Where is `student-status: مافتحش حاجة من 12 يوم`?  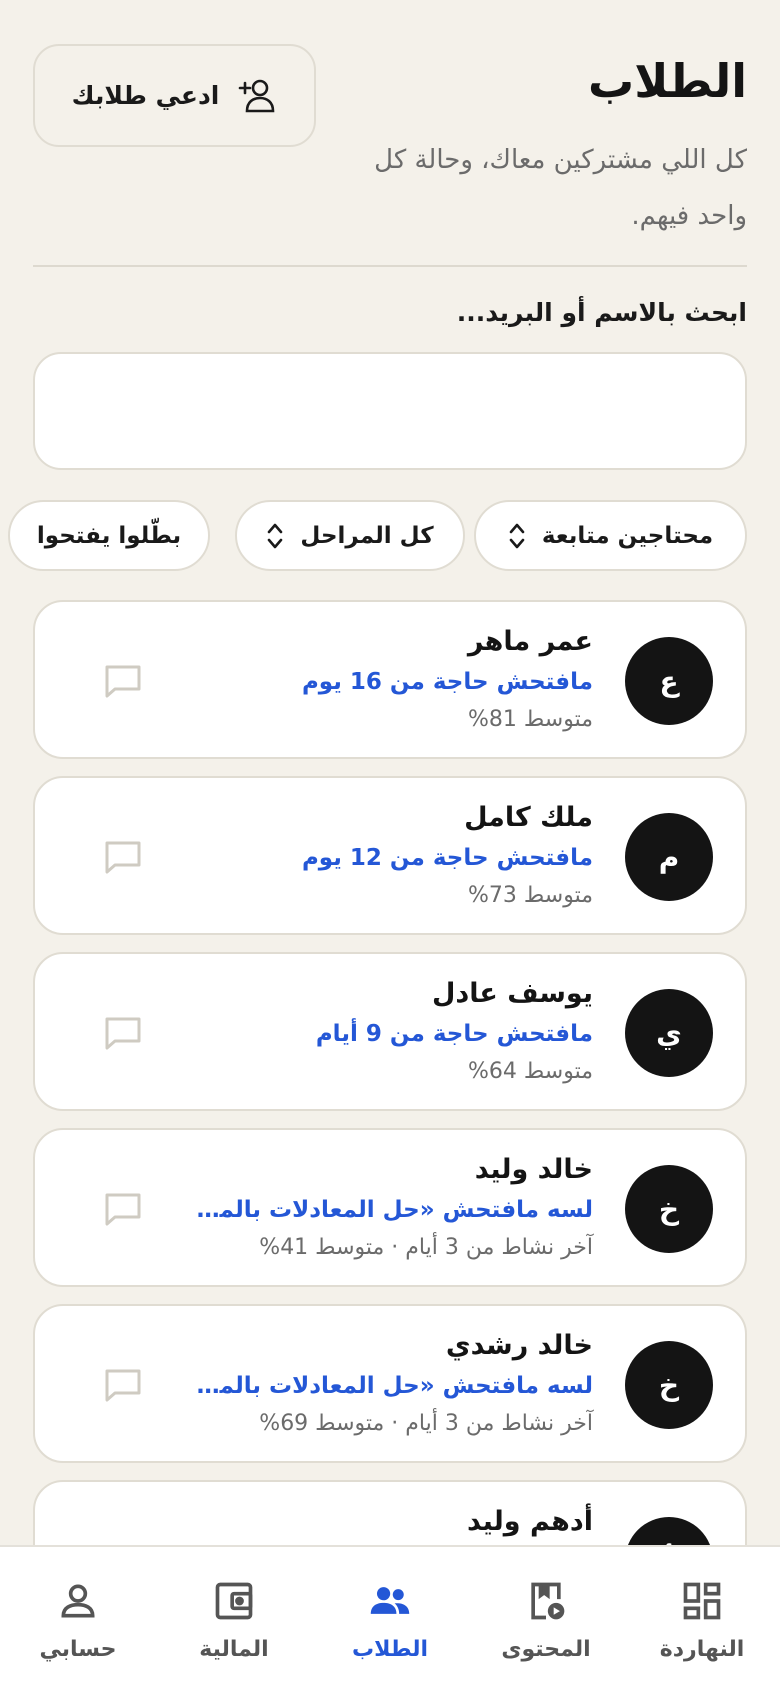
student-status: مافتحش حاجة من 12 يوم is located at coordinates (447, 858).